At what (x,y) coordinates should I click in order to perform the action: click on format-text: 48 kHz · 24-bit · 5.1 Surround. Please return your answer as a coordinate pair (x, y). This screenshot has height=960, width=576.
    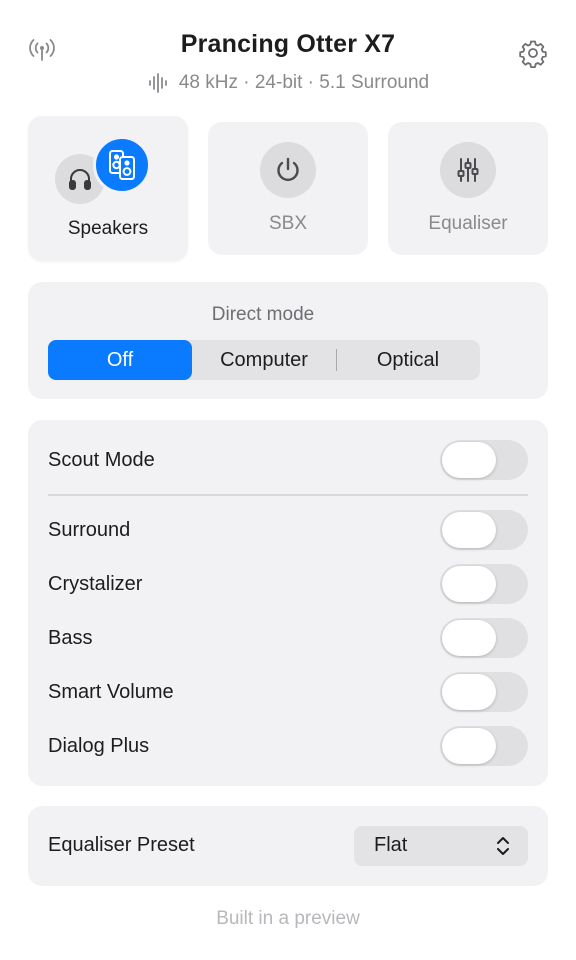
    Looking at the image, I should click on (304, 82).